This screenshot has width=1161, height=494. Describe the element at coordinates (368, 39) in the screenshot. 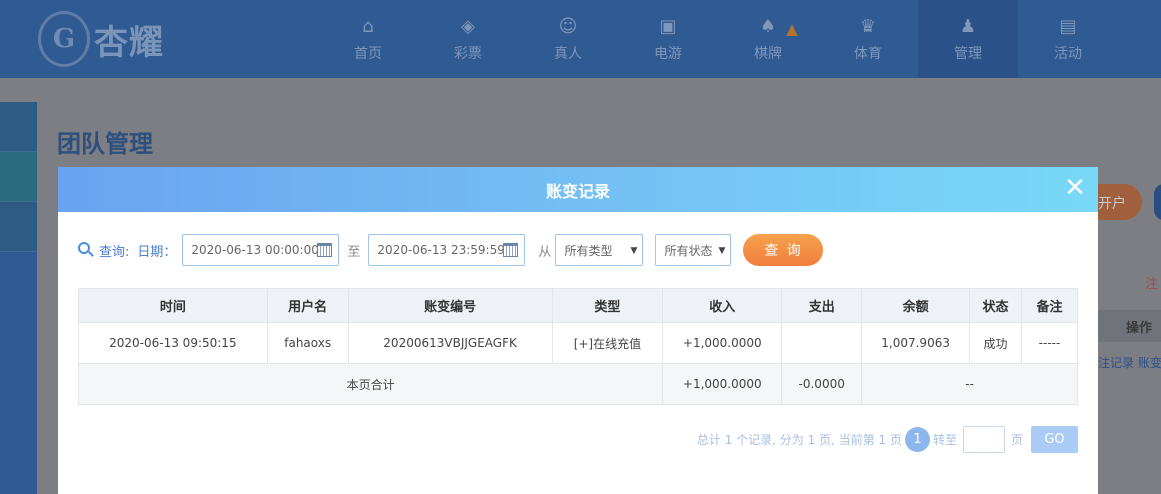

I see `nav-item-home: ⌂ 首页` at that location.